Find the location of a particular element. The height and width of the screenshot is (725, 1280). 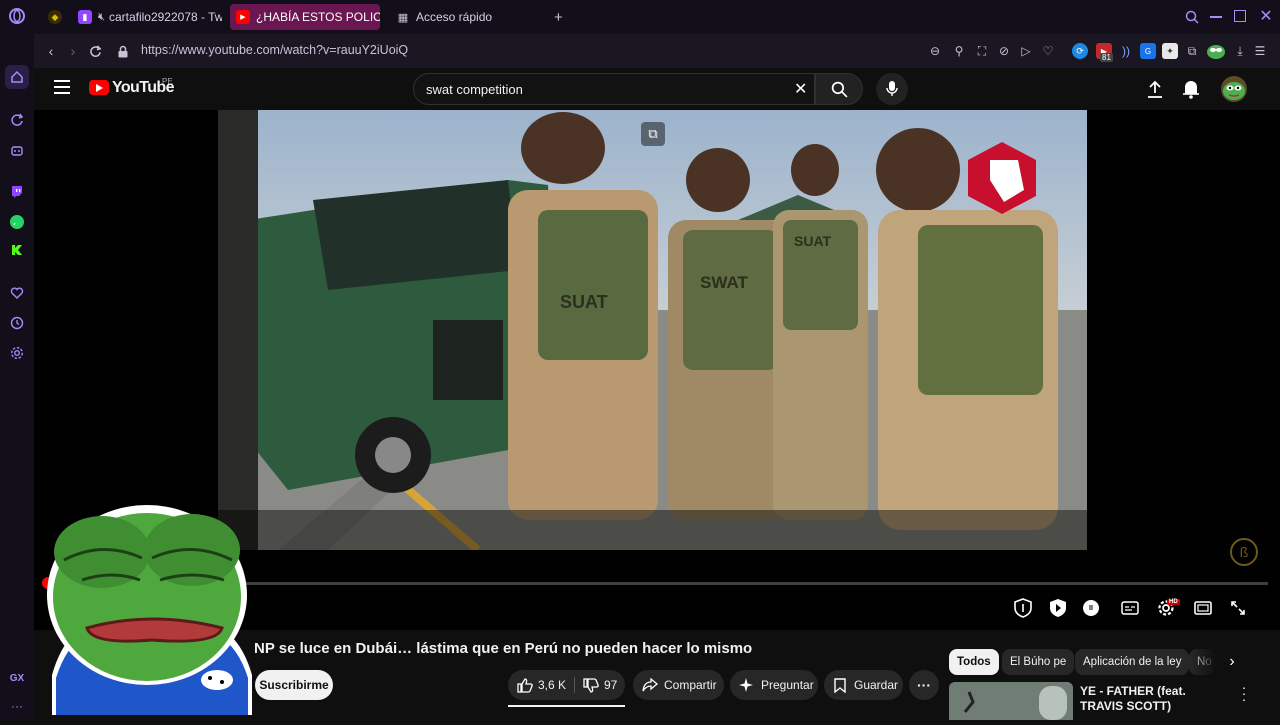

close-window-button: ✕ is located at coordinates (1266, 16).